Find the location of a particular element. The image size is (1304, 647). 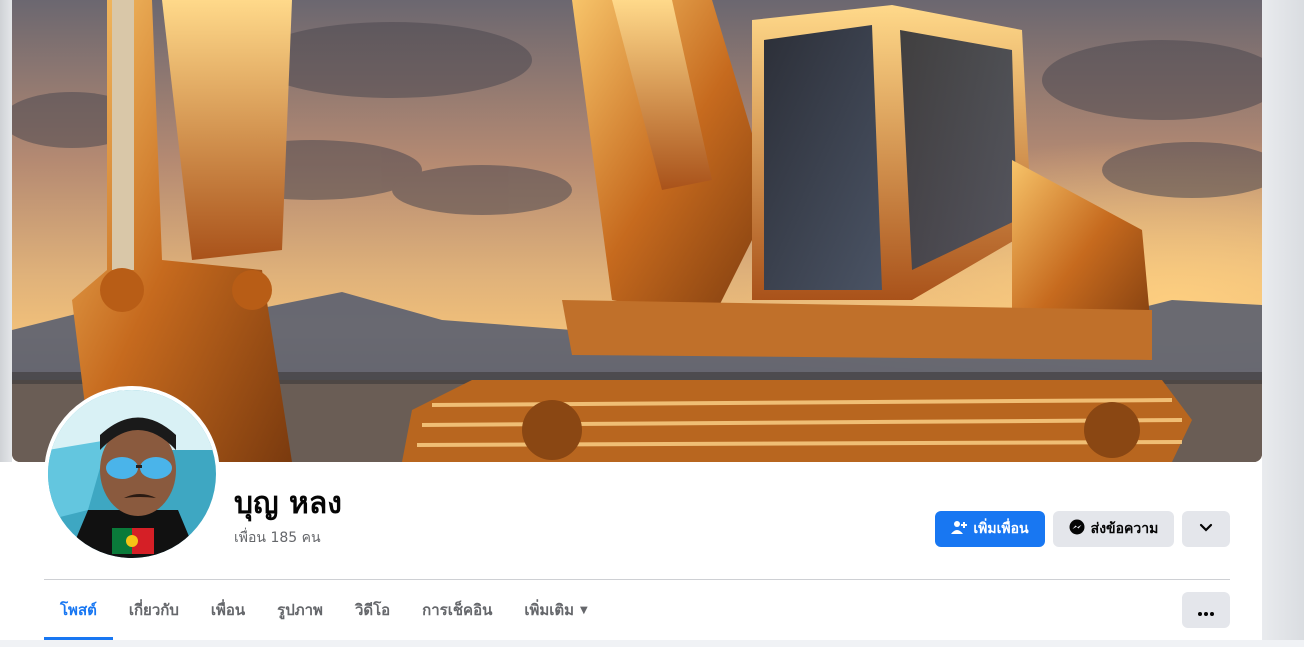

tab-label: วิดีโอ is located at coordinates (372, 610).